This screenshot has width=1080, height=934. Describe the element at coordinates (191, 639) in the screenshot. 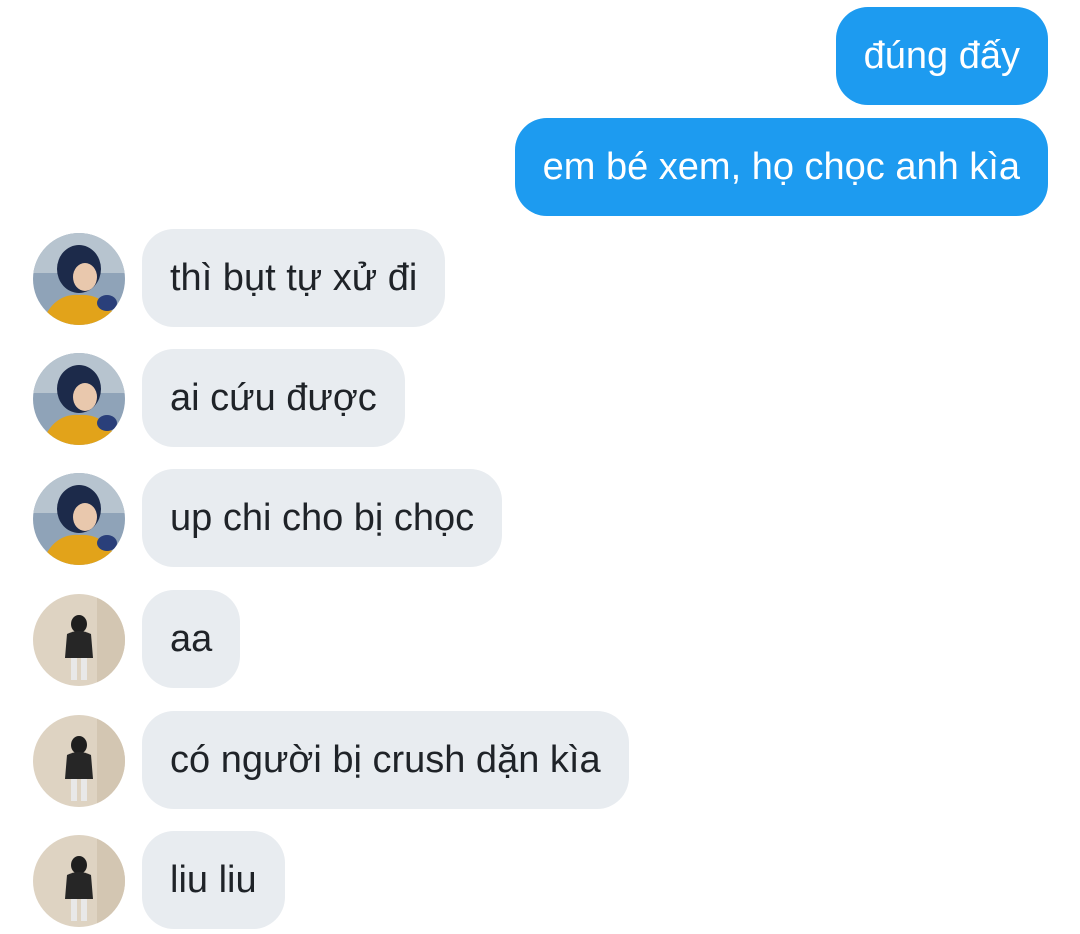

I see `received-message: aa` at that location.